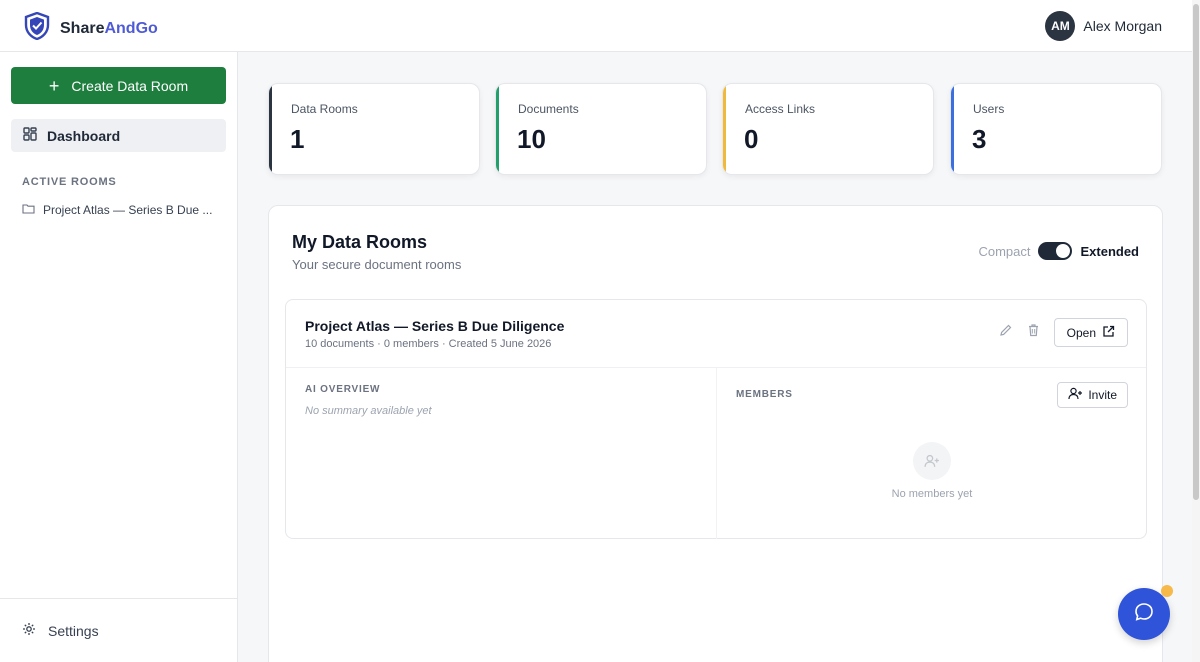  I want to click on open-room-button: Open, so click(1090, 332).